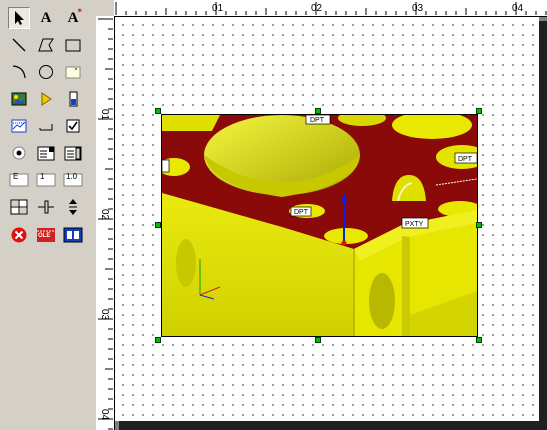 This screenshot has width=547, height=430. I want to click on spin-arrows-icon, so click(73, 207).